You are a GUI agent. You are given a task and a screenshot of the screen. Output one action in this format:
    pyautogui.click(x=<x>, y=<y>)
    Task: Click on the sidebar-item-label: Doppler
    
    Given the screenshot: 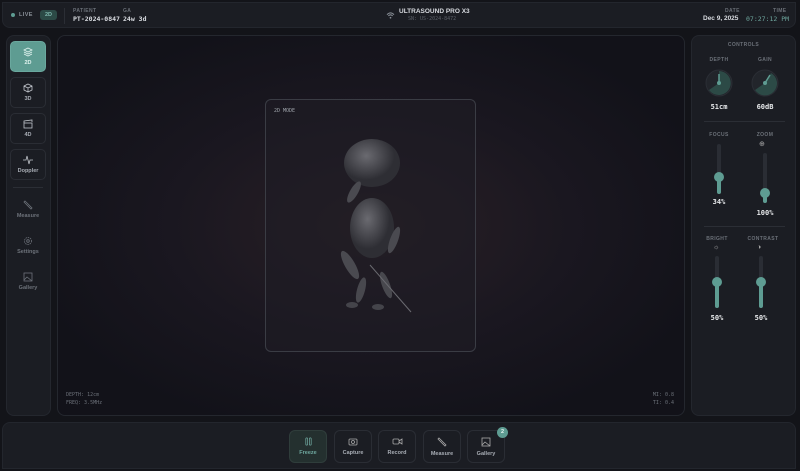 What is the action you would take?
    pyautogui.click(x=28, y=171)
    